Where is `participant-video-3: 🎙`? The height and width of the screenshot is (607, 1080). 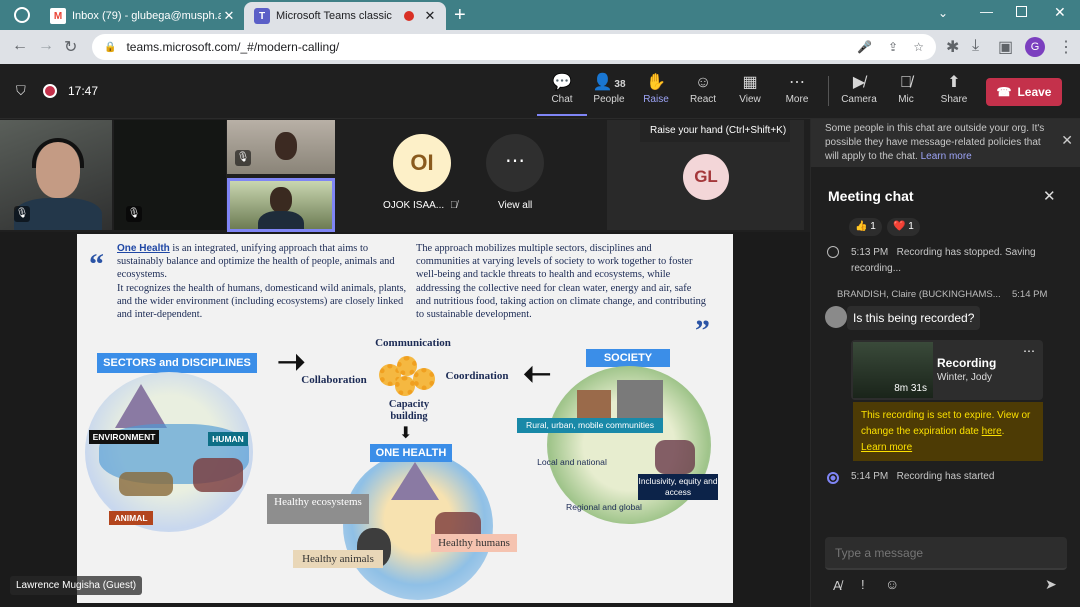 participant-video-3: 🎙 is located at coordinates (281, 147).